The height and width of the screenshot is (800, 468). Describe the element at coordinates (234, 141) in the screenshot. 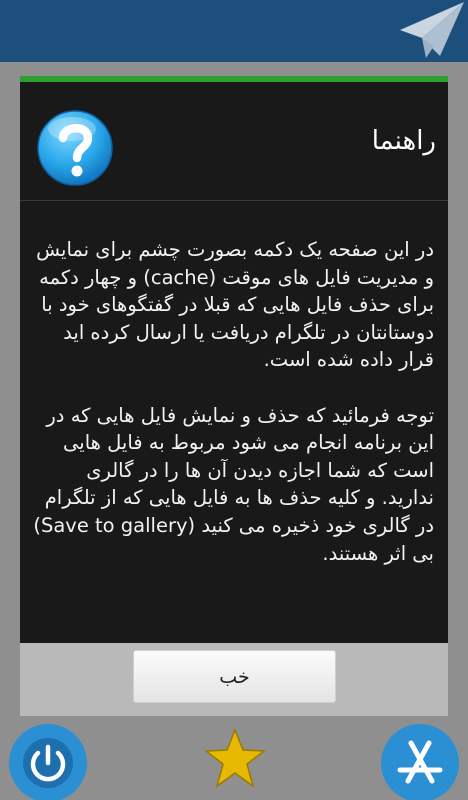

I see `dialog-header: راهنما` at that location.